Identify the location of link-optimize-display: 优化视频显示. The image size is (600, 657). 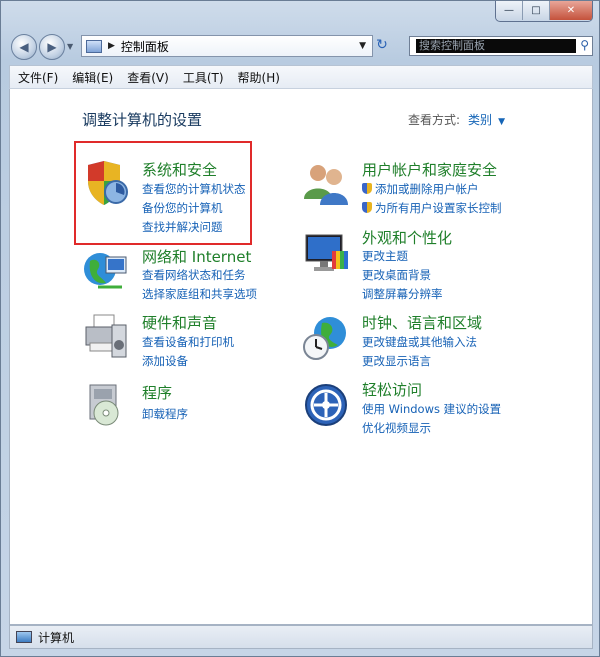
(396, 428).